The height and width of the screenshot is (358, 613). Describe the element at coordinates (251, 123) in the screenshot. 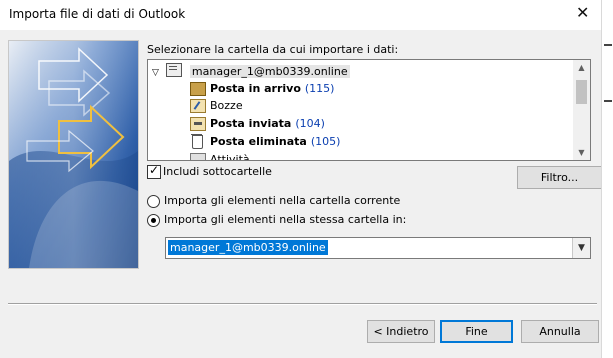

I see `tree-item-label: Posta inviata` at that location.